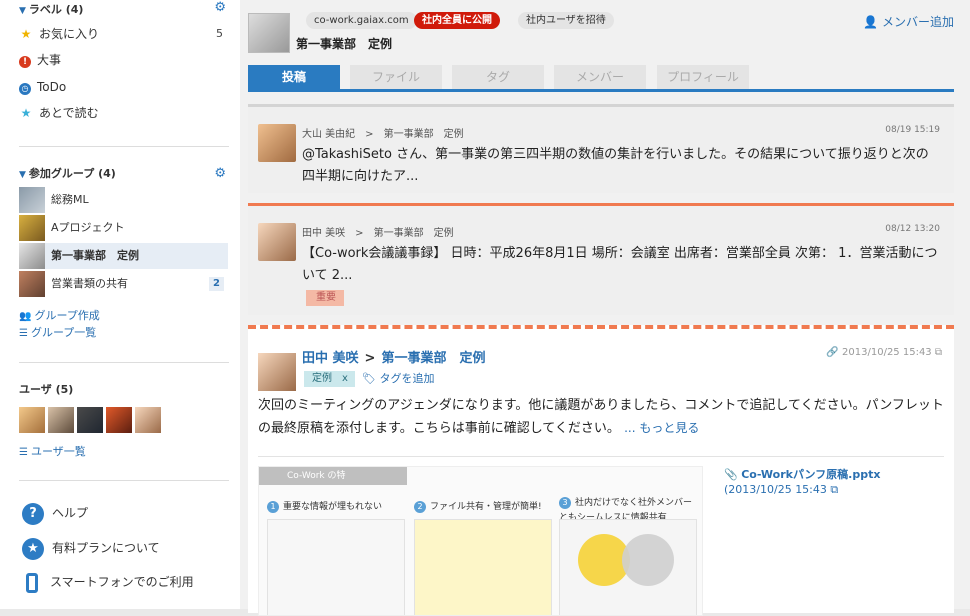 The height and width of the screenshot is (616, 970). I want to click on sidebar-group-soumu: 総務ML, so click(123, 200).